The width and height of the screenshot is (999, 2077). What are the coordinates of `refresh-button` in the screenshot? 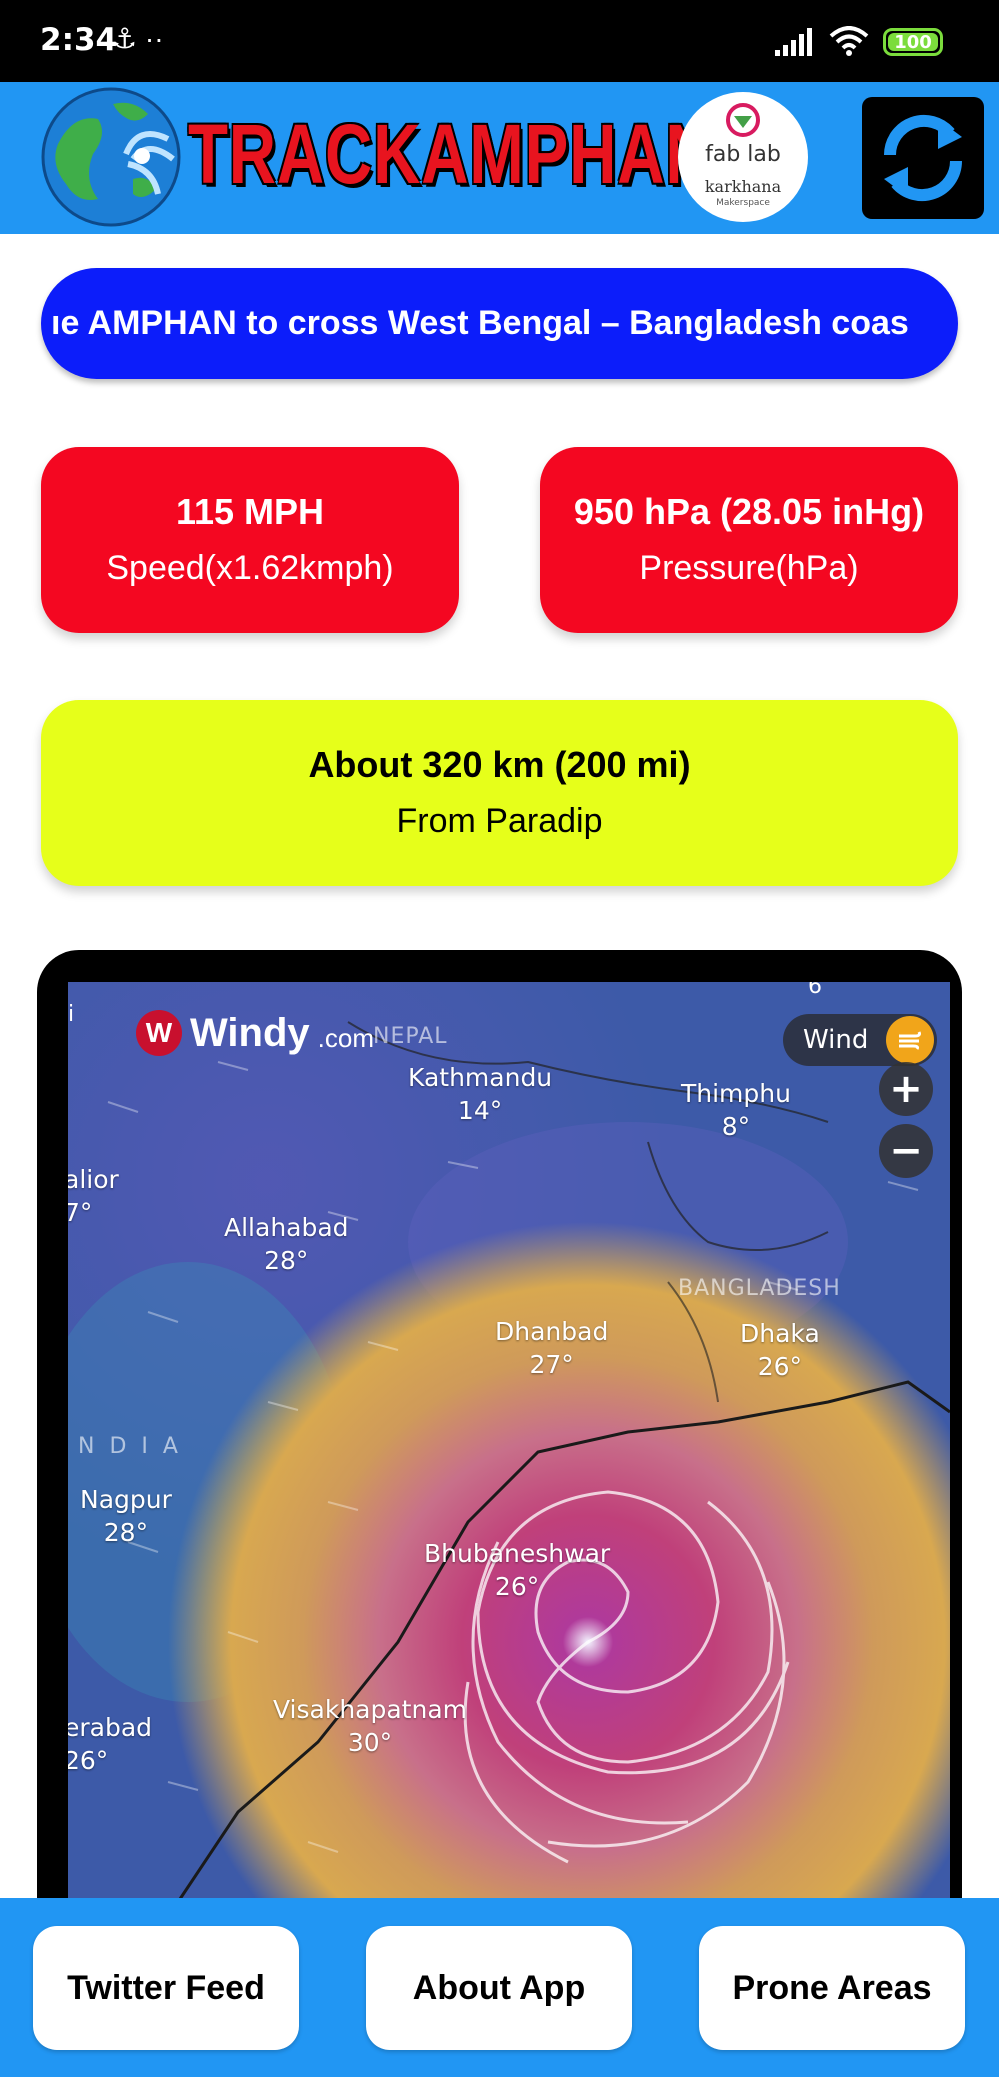 It's located at (923, 158).